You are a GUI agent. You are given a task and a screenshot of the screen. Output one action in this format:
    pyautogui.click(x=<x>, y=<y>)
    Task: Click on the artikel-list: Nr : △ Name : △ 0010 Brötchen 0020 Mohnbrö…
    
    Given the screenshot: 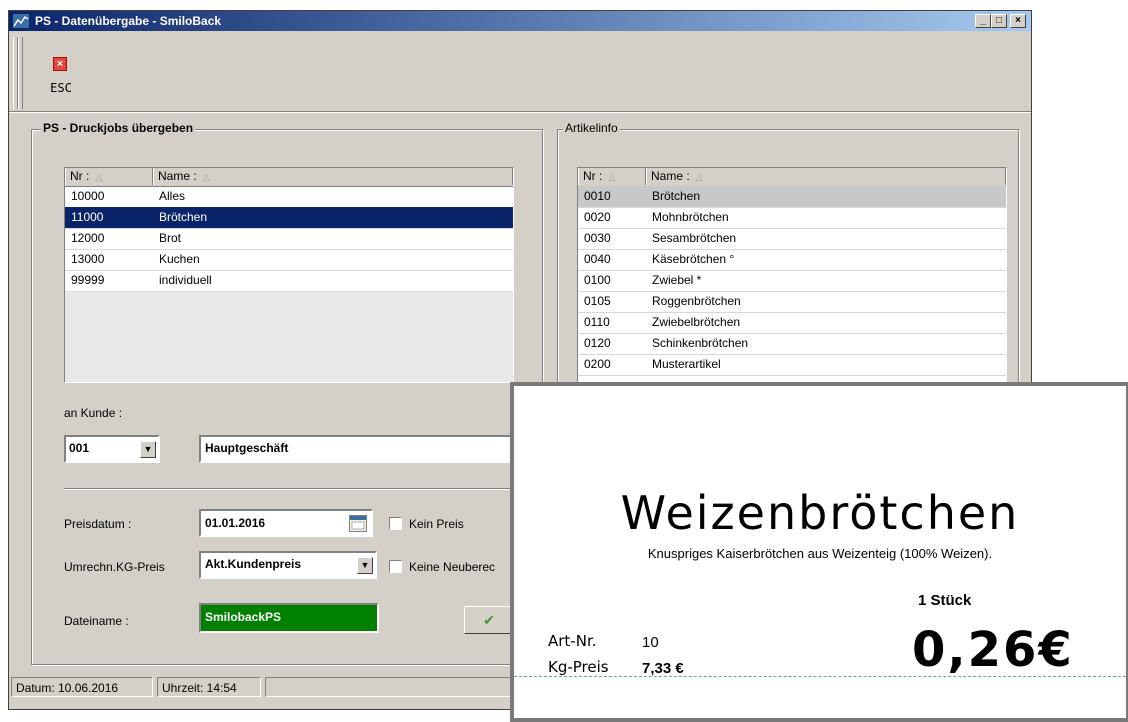 What is the action you would take?
    pyautogui.click(x=792, y=275)
    